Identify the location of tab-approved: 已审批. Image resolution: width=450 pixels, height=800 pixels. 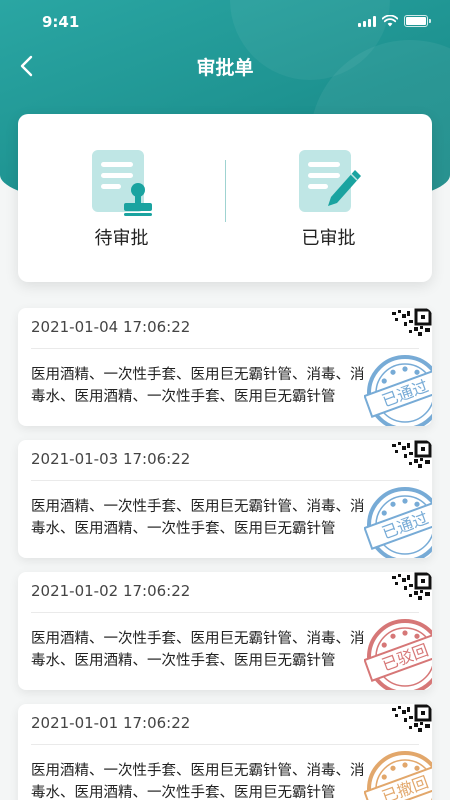
(328, 198).